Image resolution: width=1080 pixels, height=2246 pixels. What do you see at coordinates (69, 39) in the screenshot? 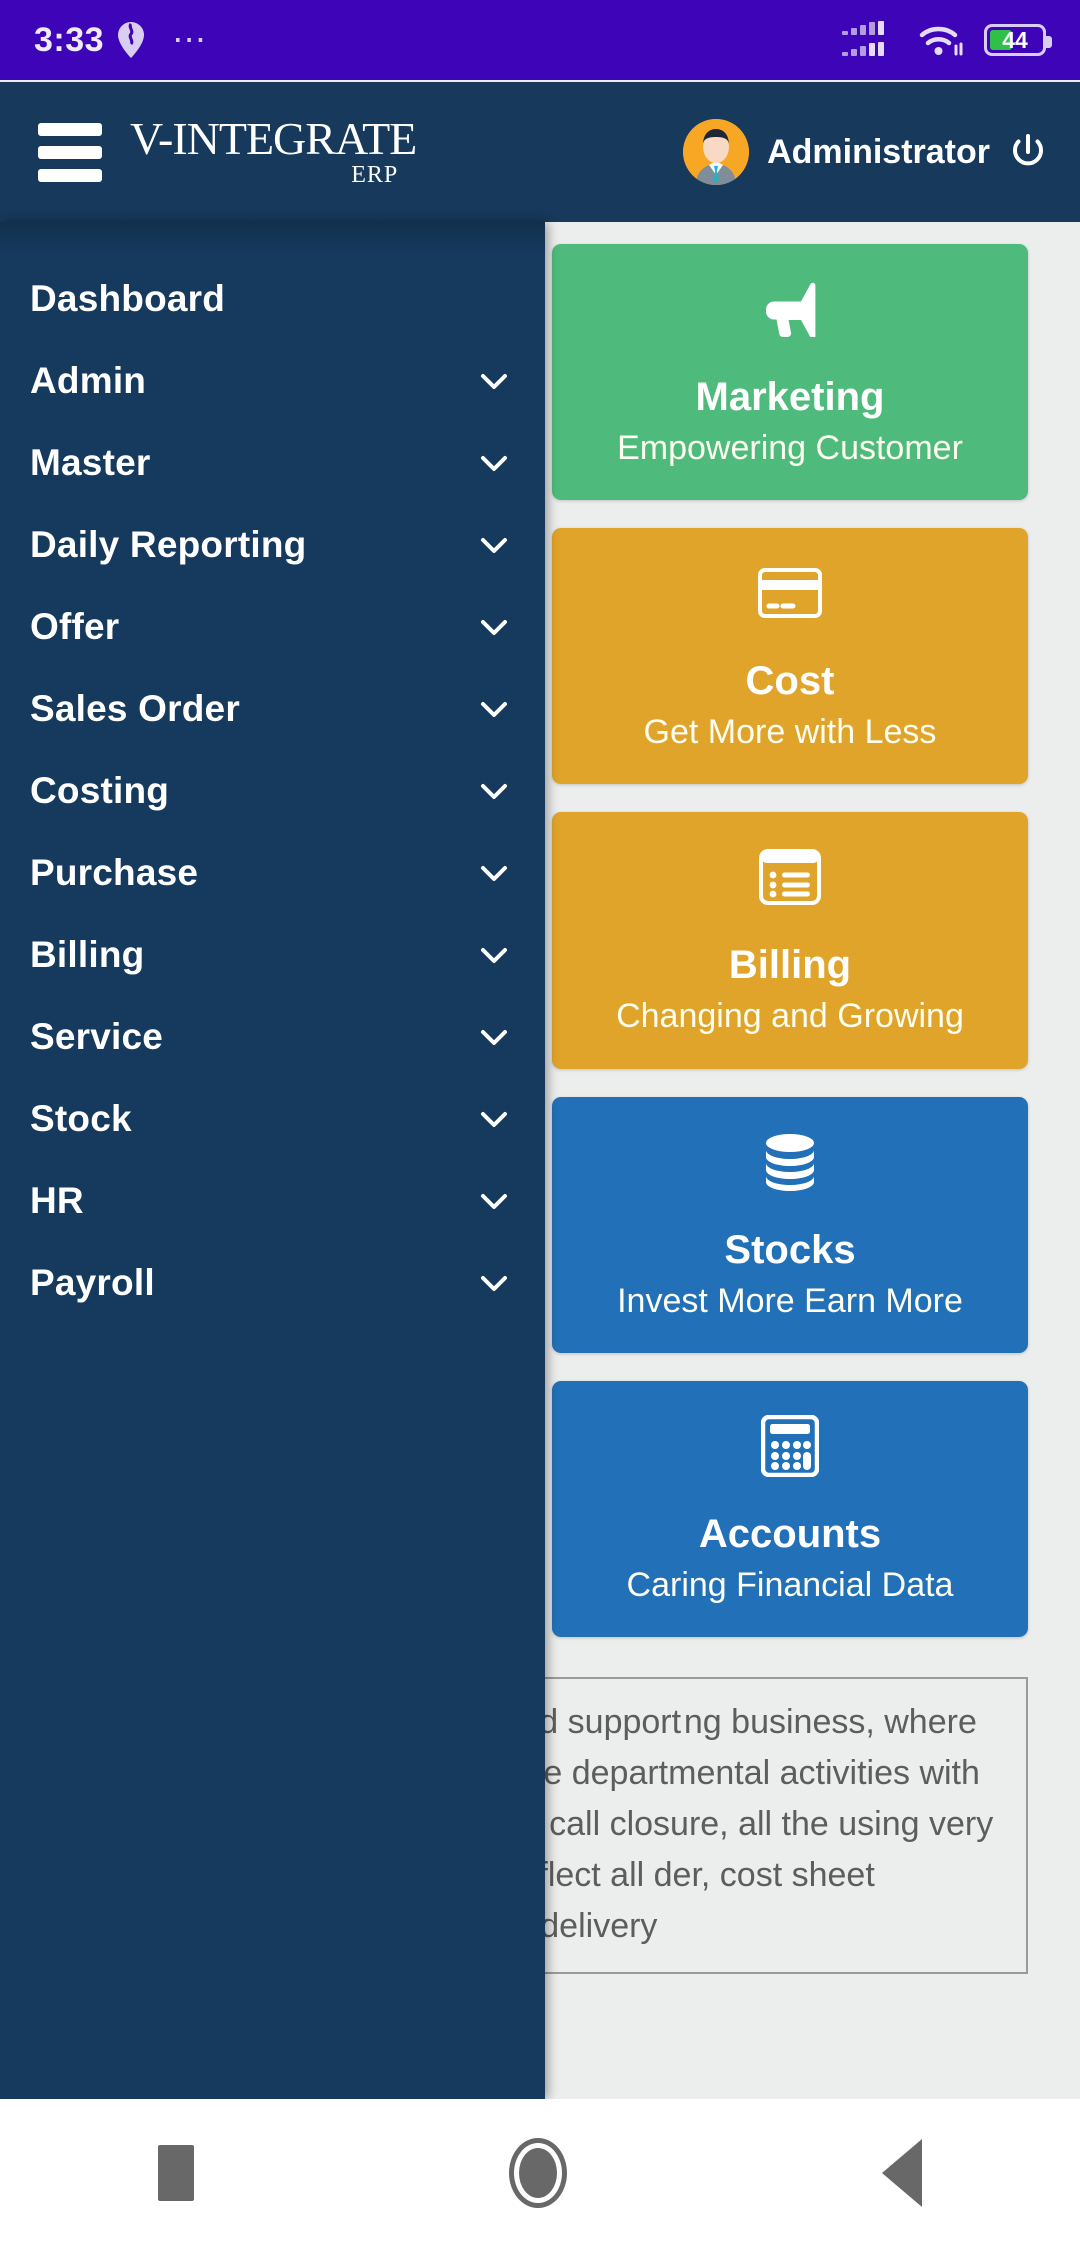
I see `status-bar-clock: 3:33` at bounding box center [69, 39].